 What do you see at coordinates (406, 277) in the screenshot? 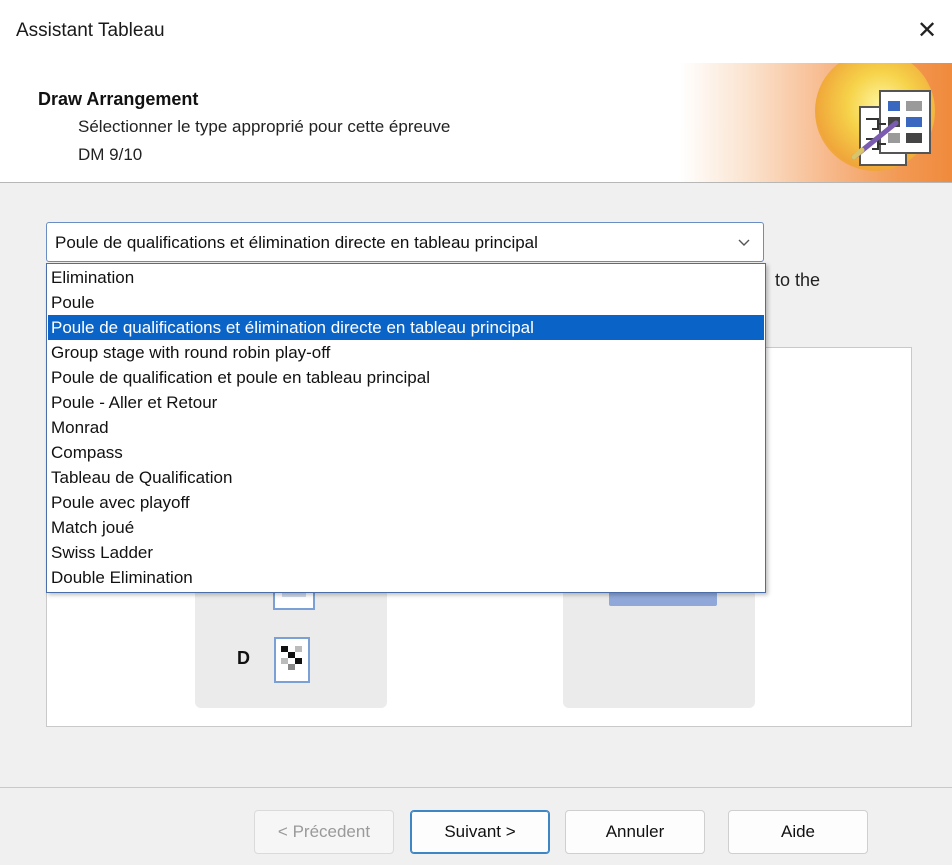
I see `option-elimination: Elimination` at bounding box center [406, 277].